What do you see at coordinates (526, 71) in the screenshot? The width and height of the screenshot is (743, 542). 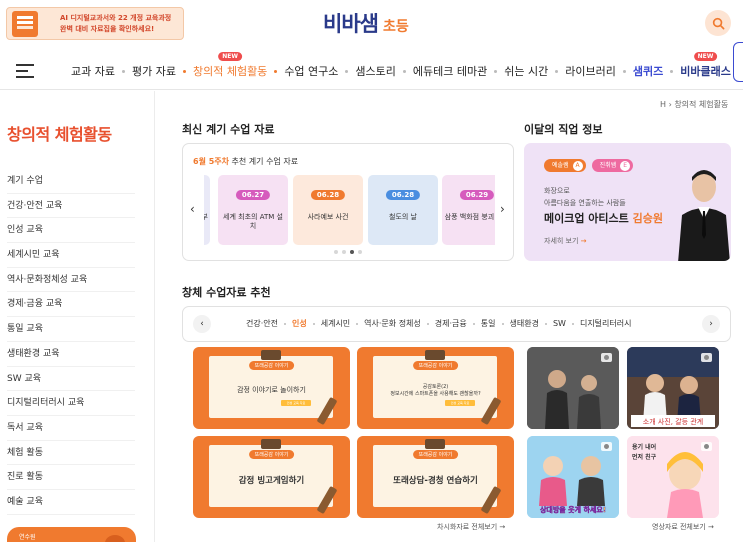 I see `nav-item-7: 쉬는 시간` at bounding box center [526, 71].